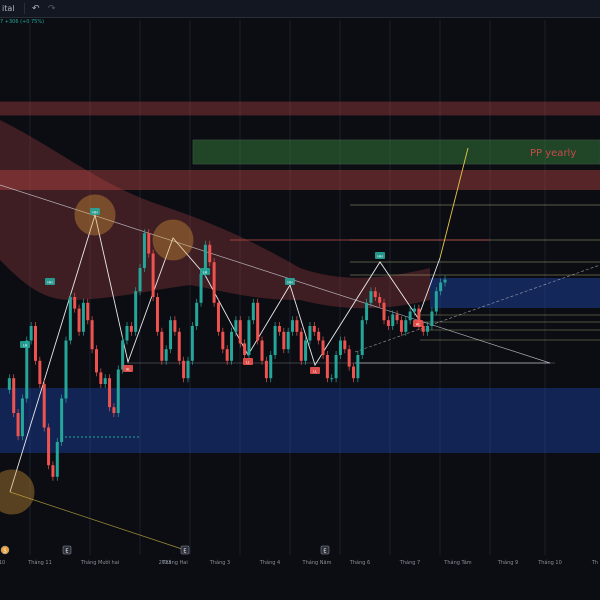  What do you see at coordinates (95, 213) in the screenshot?
I see `pivot-label-0: HH` at bounding box center [95, 213].